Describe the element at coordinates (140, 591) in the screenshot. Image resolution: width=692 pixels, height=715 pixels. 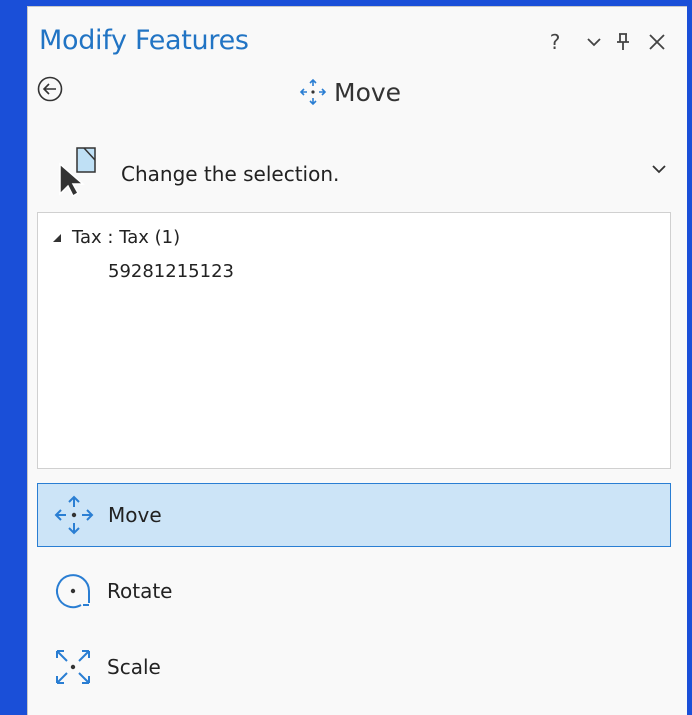
I see `rotate-tool-label: Rotate` at that location.